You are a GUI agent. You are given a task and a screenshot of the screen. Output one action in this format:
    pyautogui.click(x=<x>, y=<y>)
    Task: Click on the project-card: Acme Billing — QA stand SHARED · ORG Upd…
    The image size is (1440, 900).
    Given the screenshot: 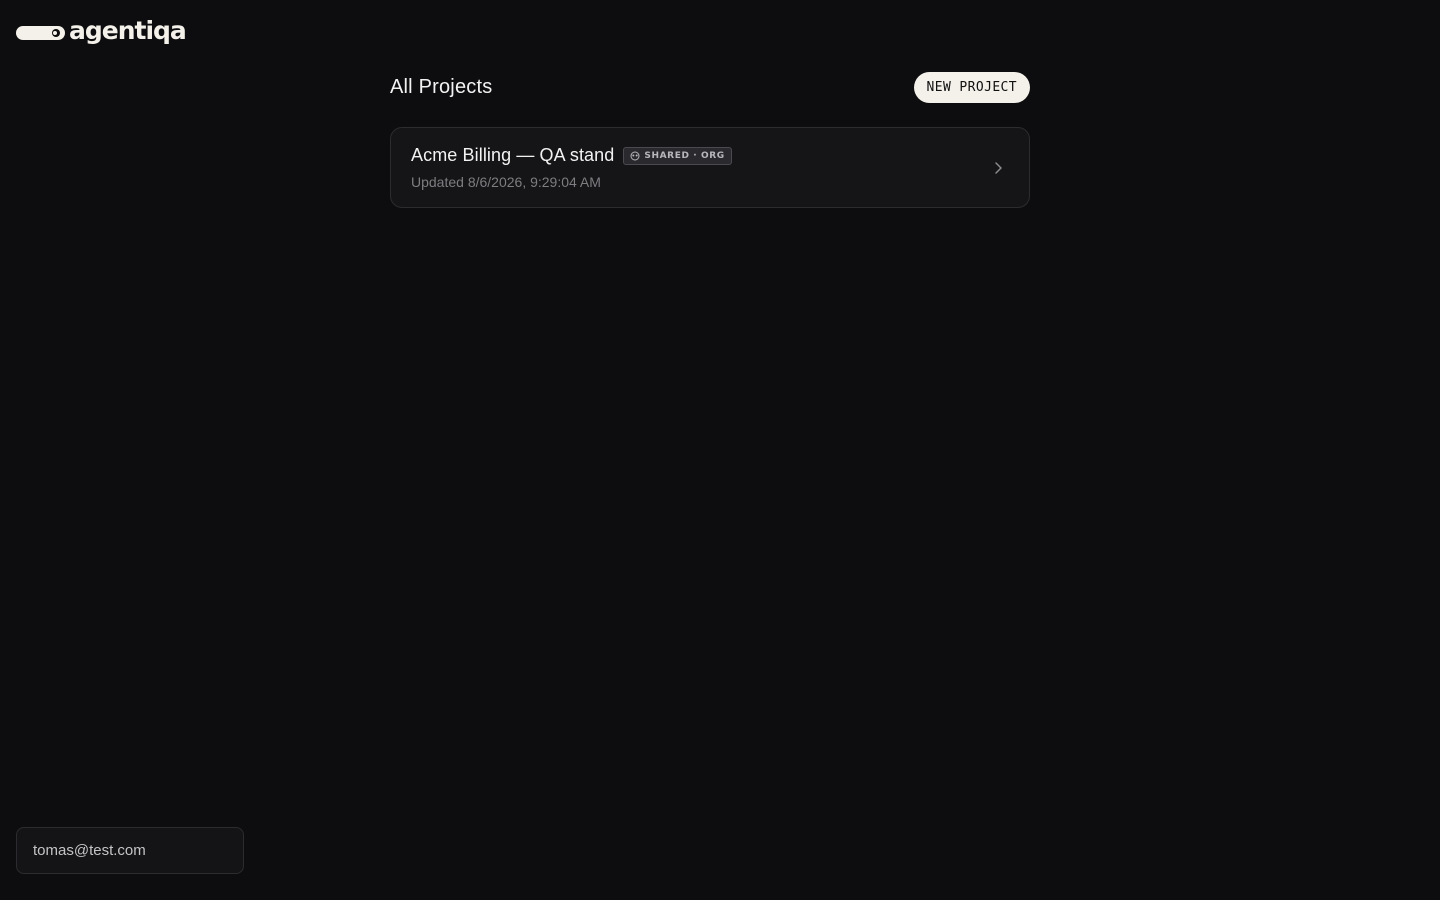 What is the action you would take?
    pyautogui.click(x=710, y=167)
    